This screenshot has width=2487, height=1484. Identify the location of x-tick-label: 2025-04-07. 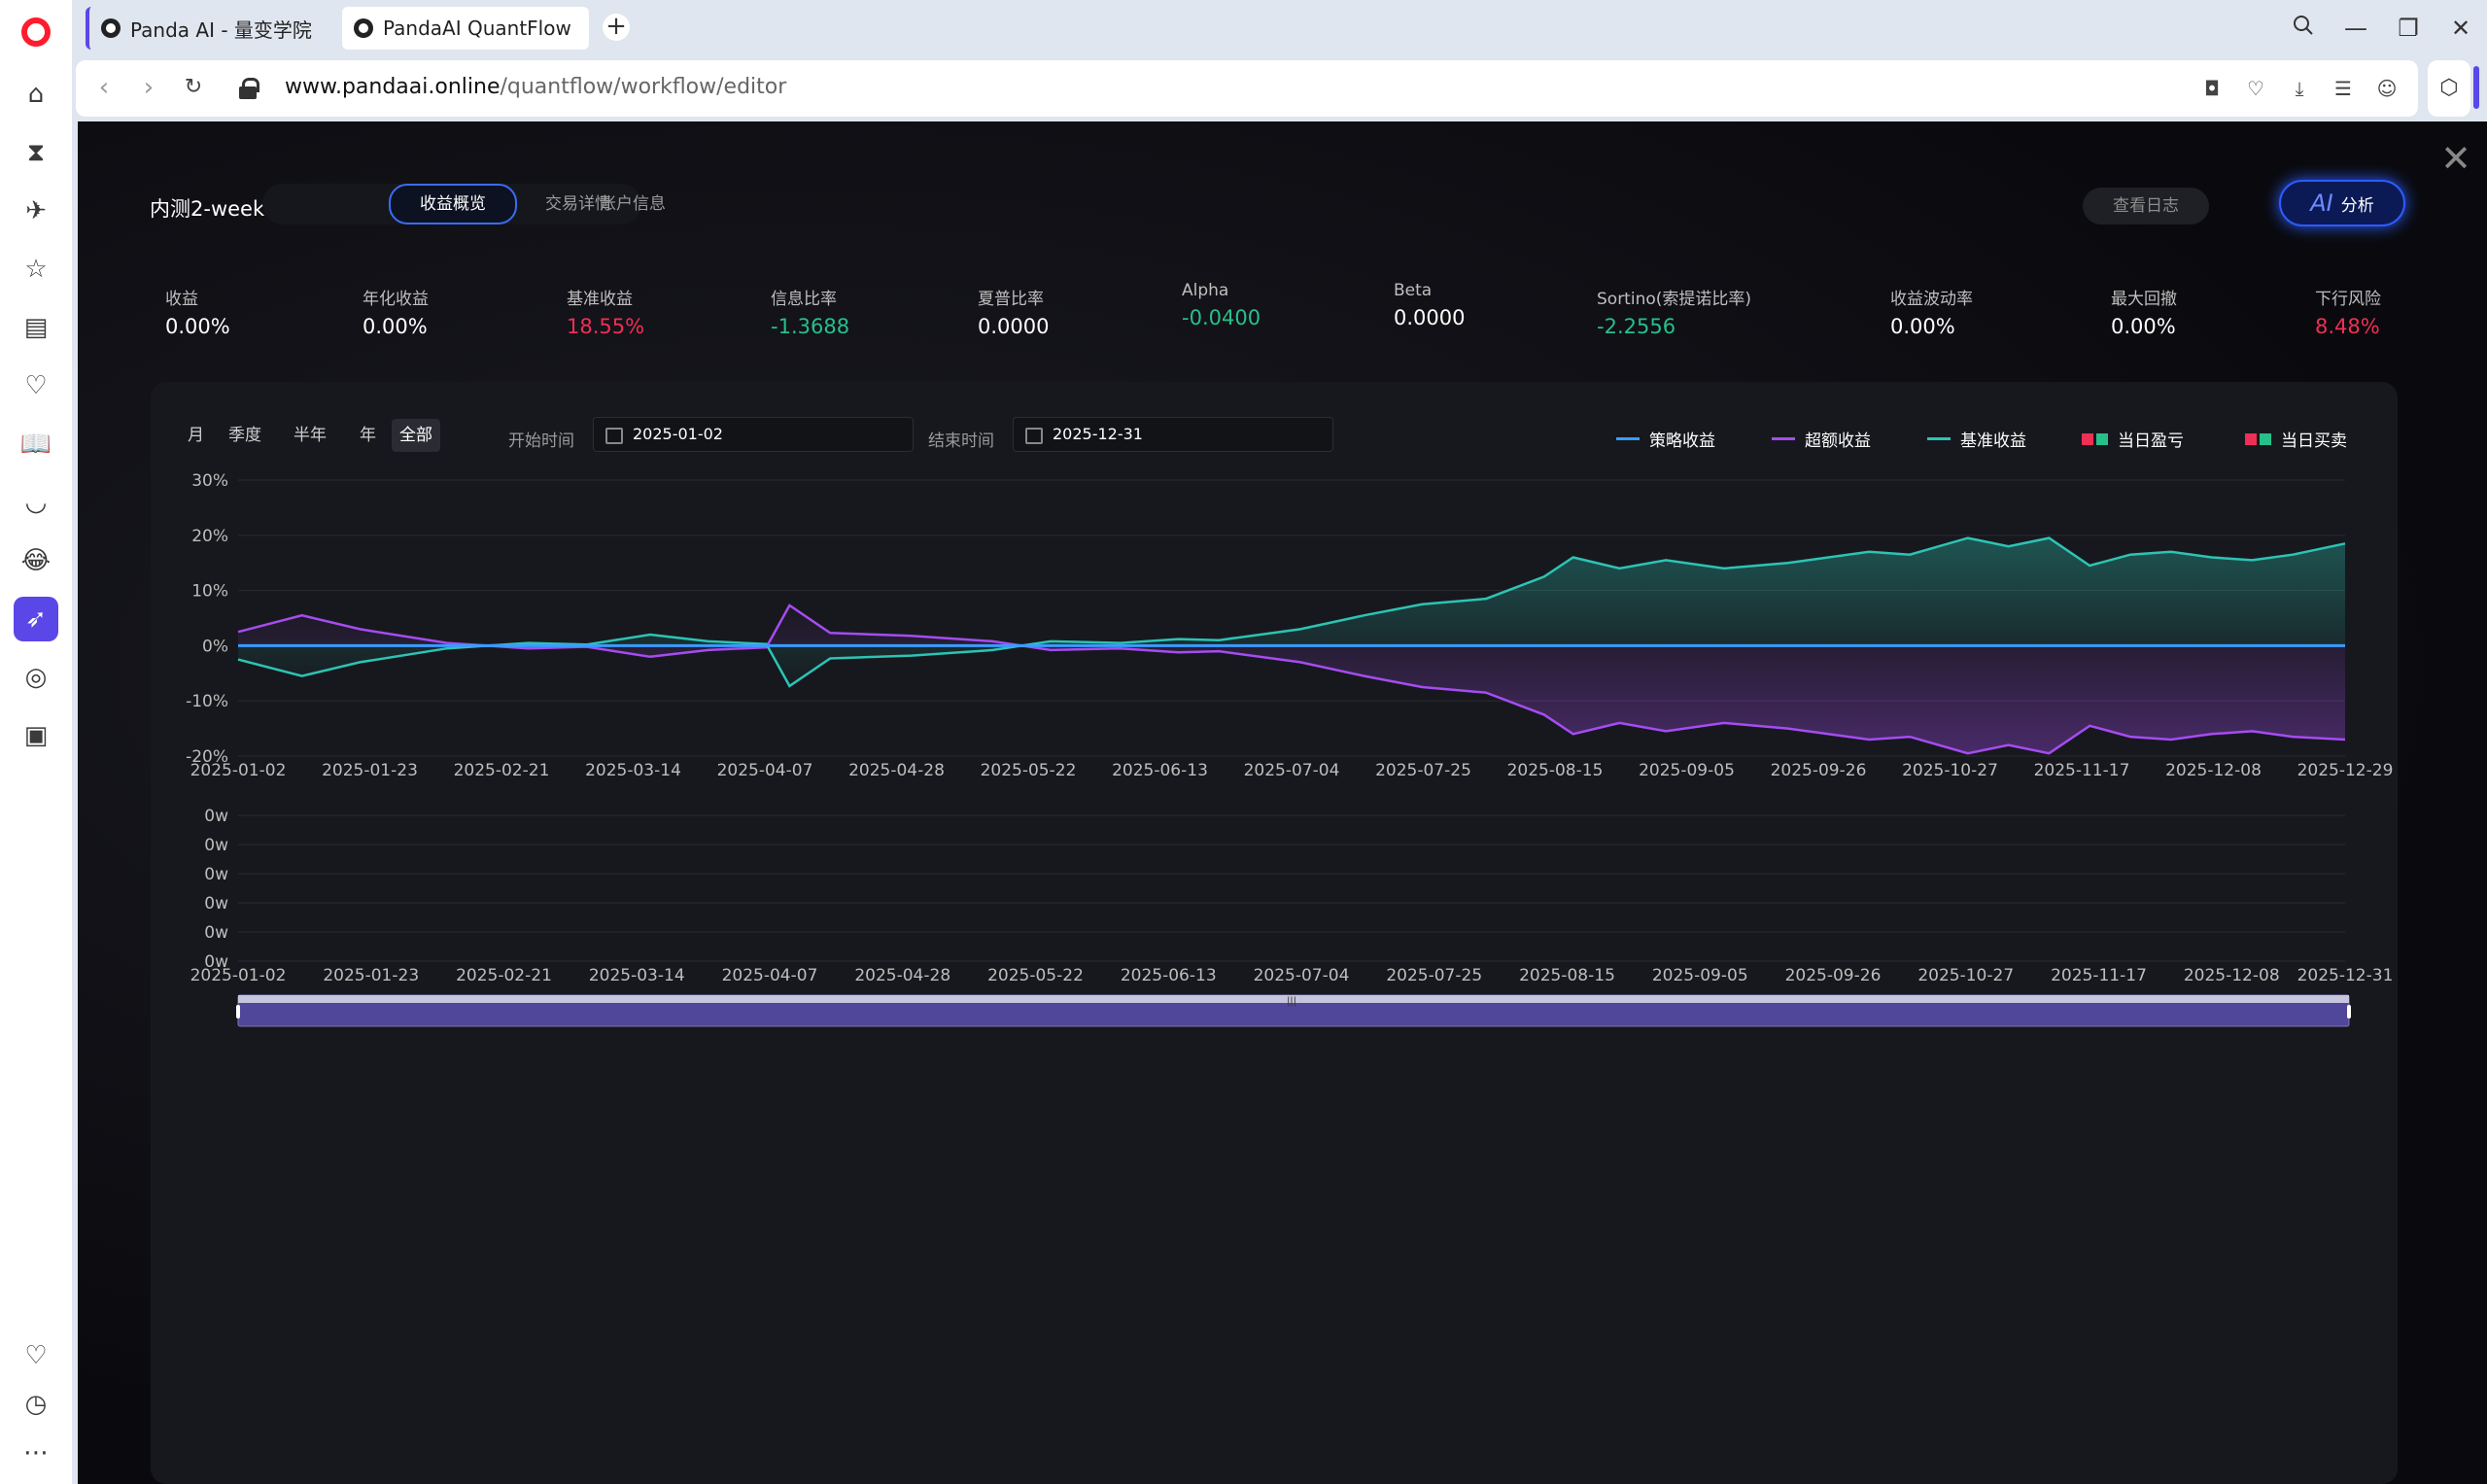
(765, 770).